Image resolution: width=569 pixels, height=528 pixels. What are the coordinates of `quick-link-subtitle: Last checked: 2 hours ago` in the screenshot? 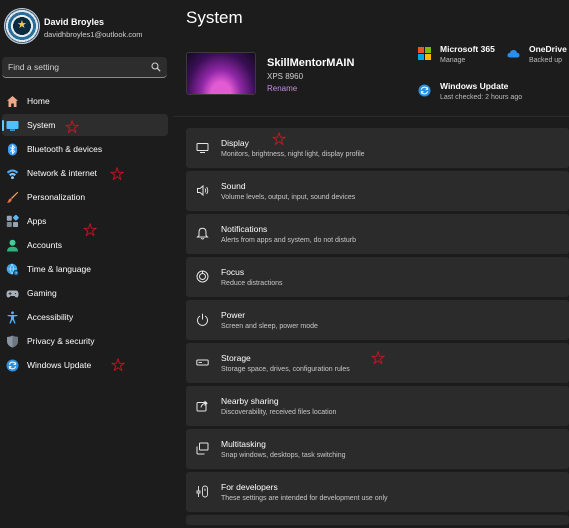 It's located at (481, 97).